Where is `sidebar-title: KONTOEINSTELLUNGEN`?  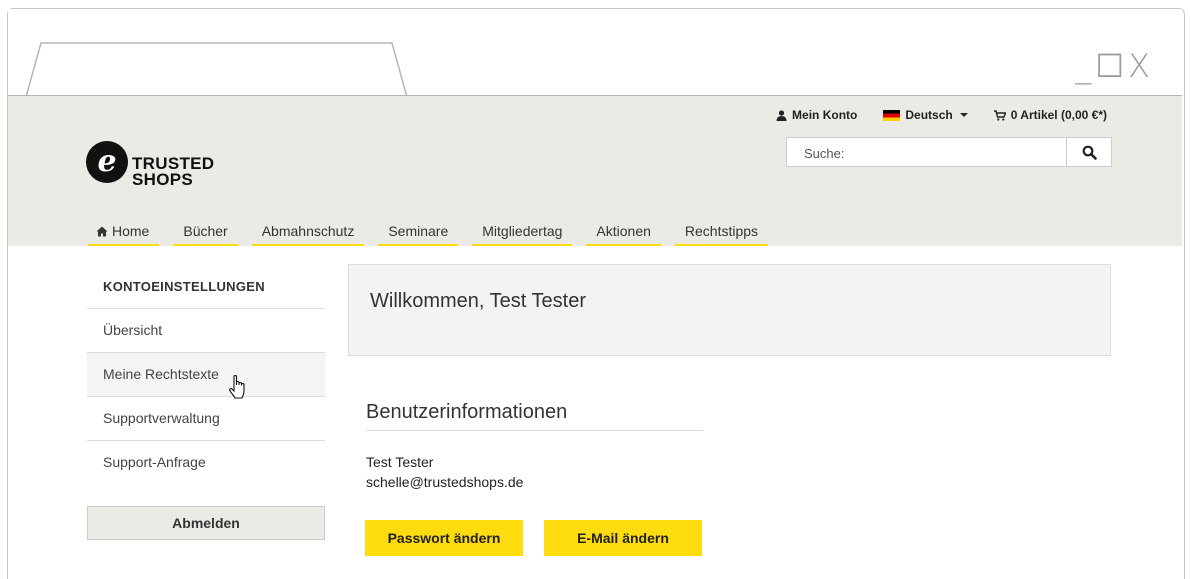
sidebar-title: KONTOEINSTELLUNGEN is located at coordinates (206, 287).